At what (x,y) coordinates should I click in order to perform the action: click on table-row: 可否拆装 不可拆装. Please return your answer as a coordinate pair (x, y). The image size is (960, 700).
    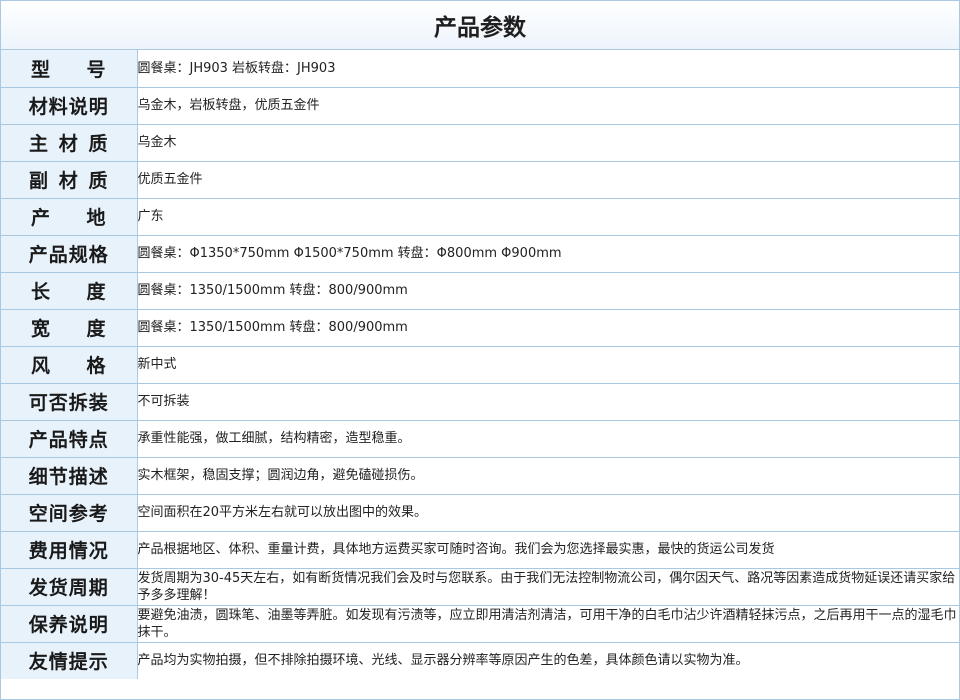
    Looking at the image, I should click on (480, 402).